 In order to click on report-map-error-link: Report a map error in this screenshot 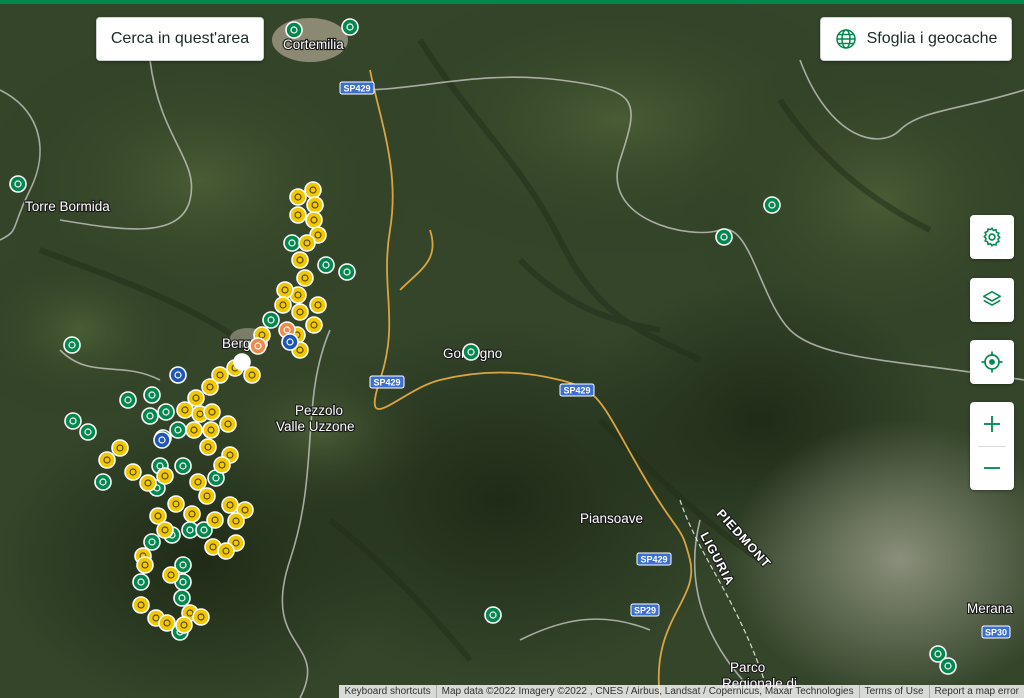, I will do `click(976, 691)`.